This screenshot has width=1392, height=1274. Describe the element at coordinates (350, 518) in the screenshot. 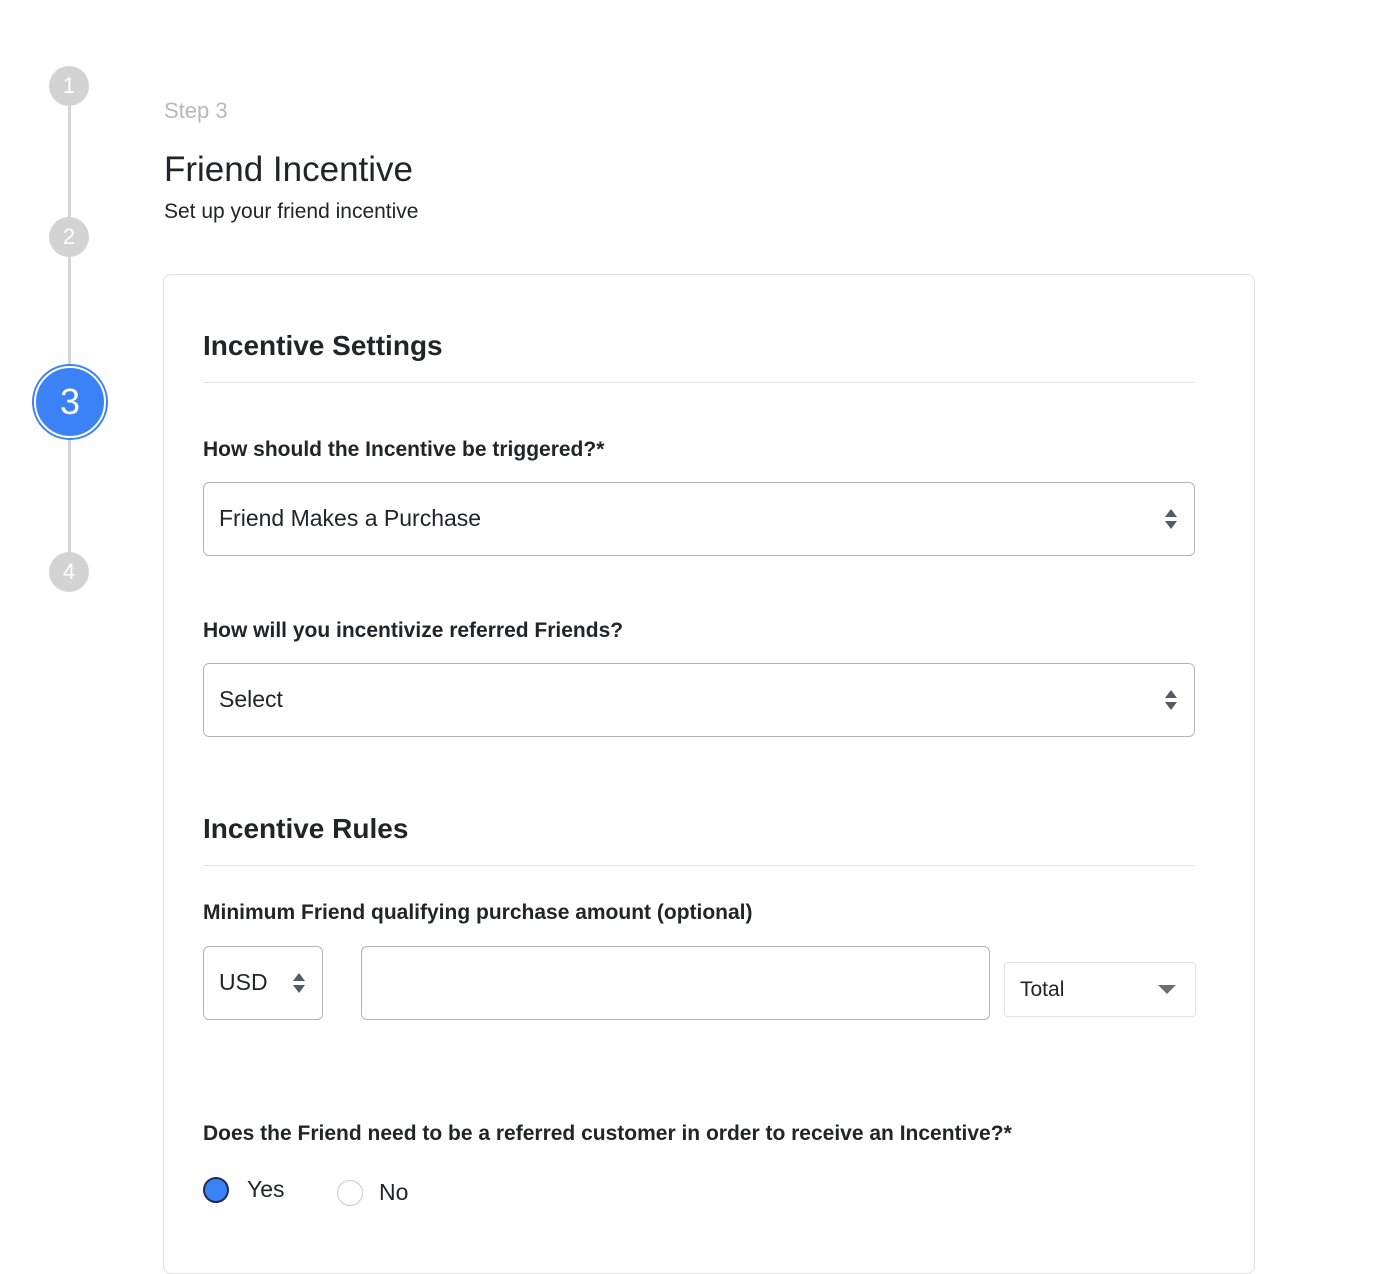

I see `trigger-select-value: Friend Makes a Purchase` at that location.